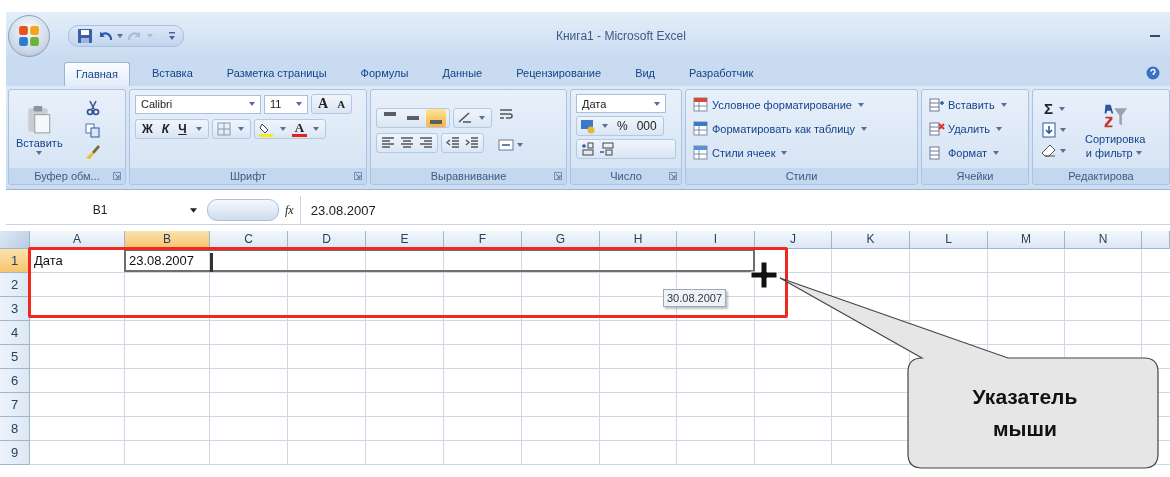 The width and height of the screenshot is (1170, 477). I want to click on save-icon, so click(85, 36).